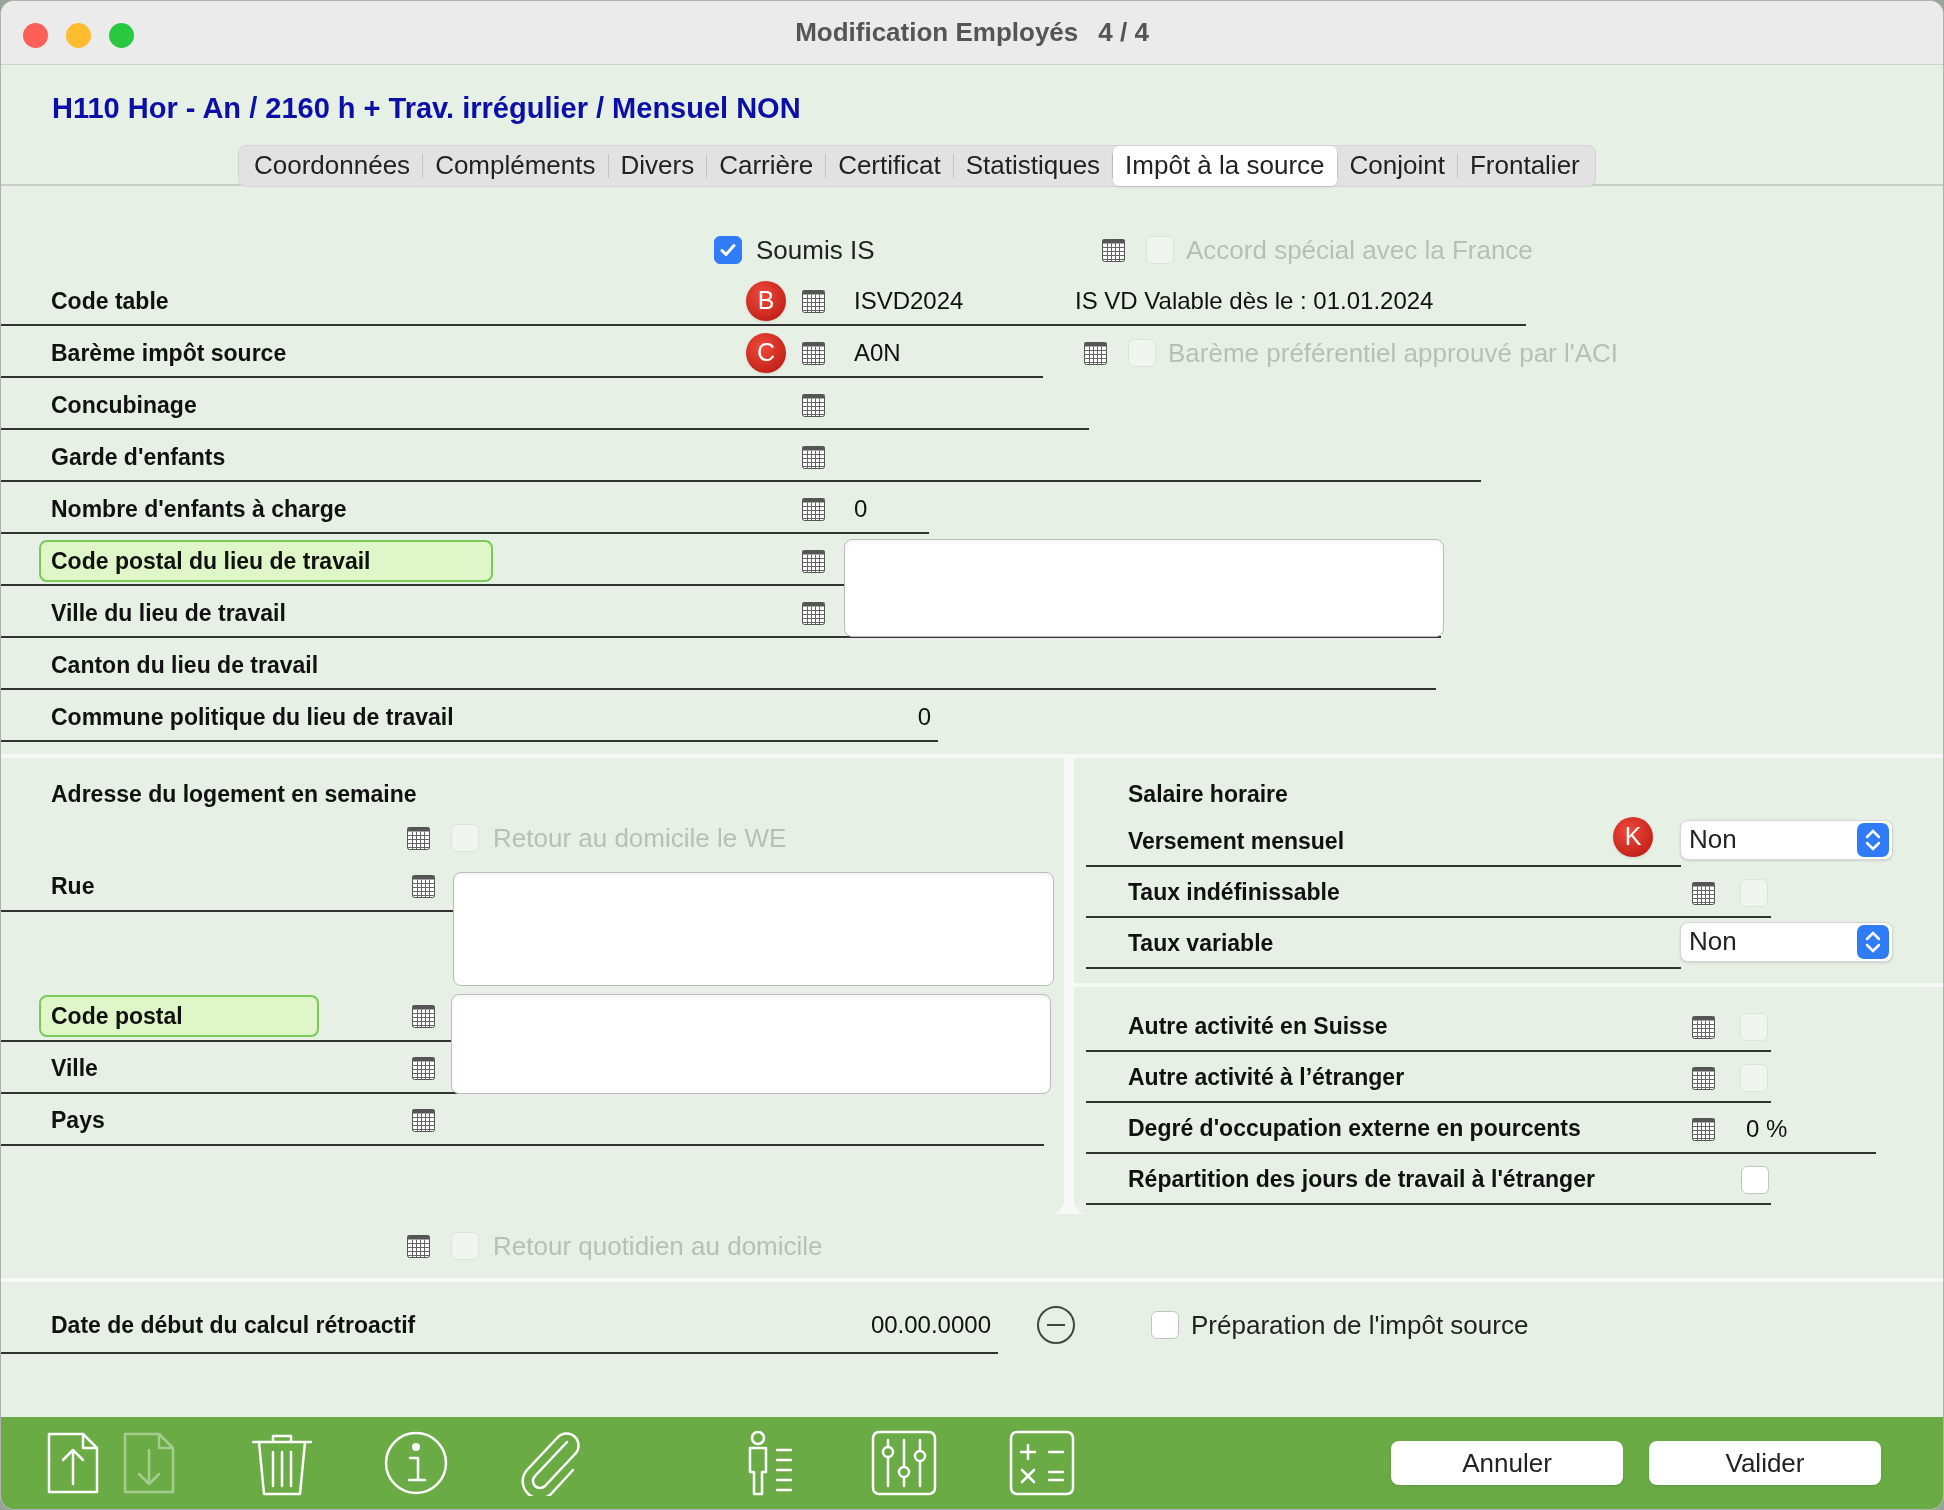 The image size is (1944, 1510). Describe the element at coordinates (1397, 165) in the screenshot. I see `tab: Conjoint` at that location.